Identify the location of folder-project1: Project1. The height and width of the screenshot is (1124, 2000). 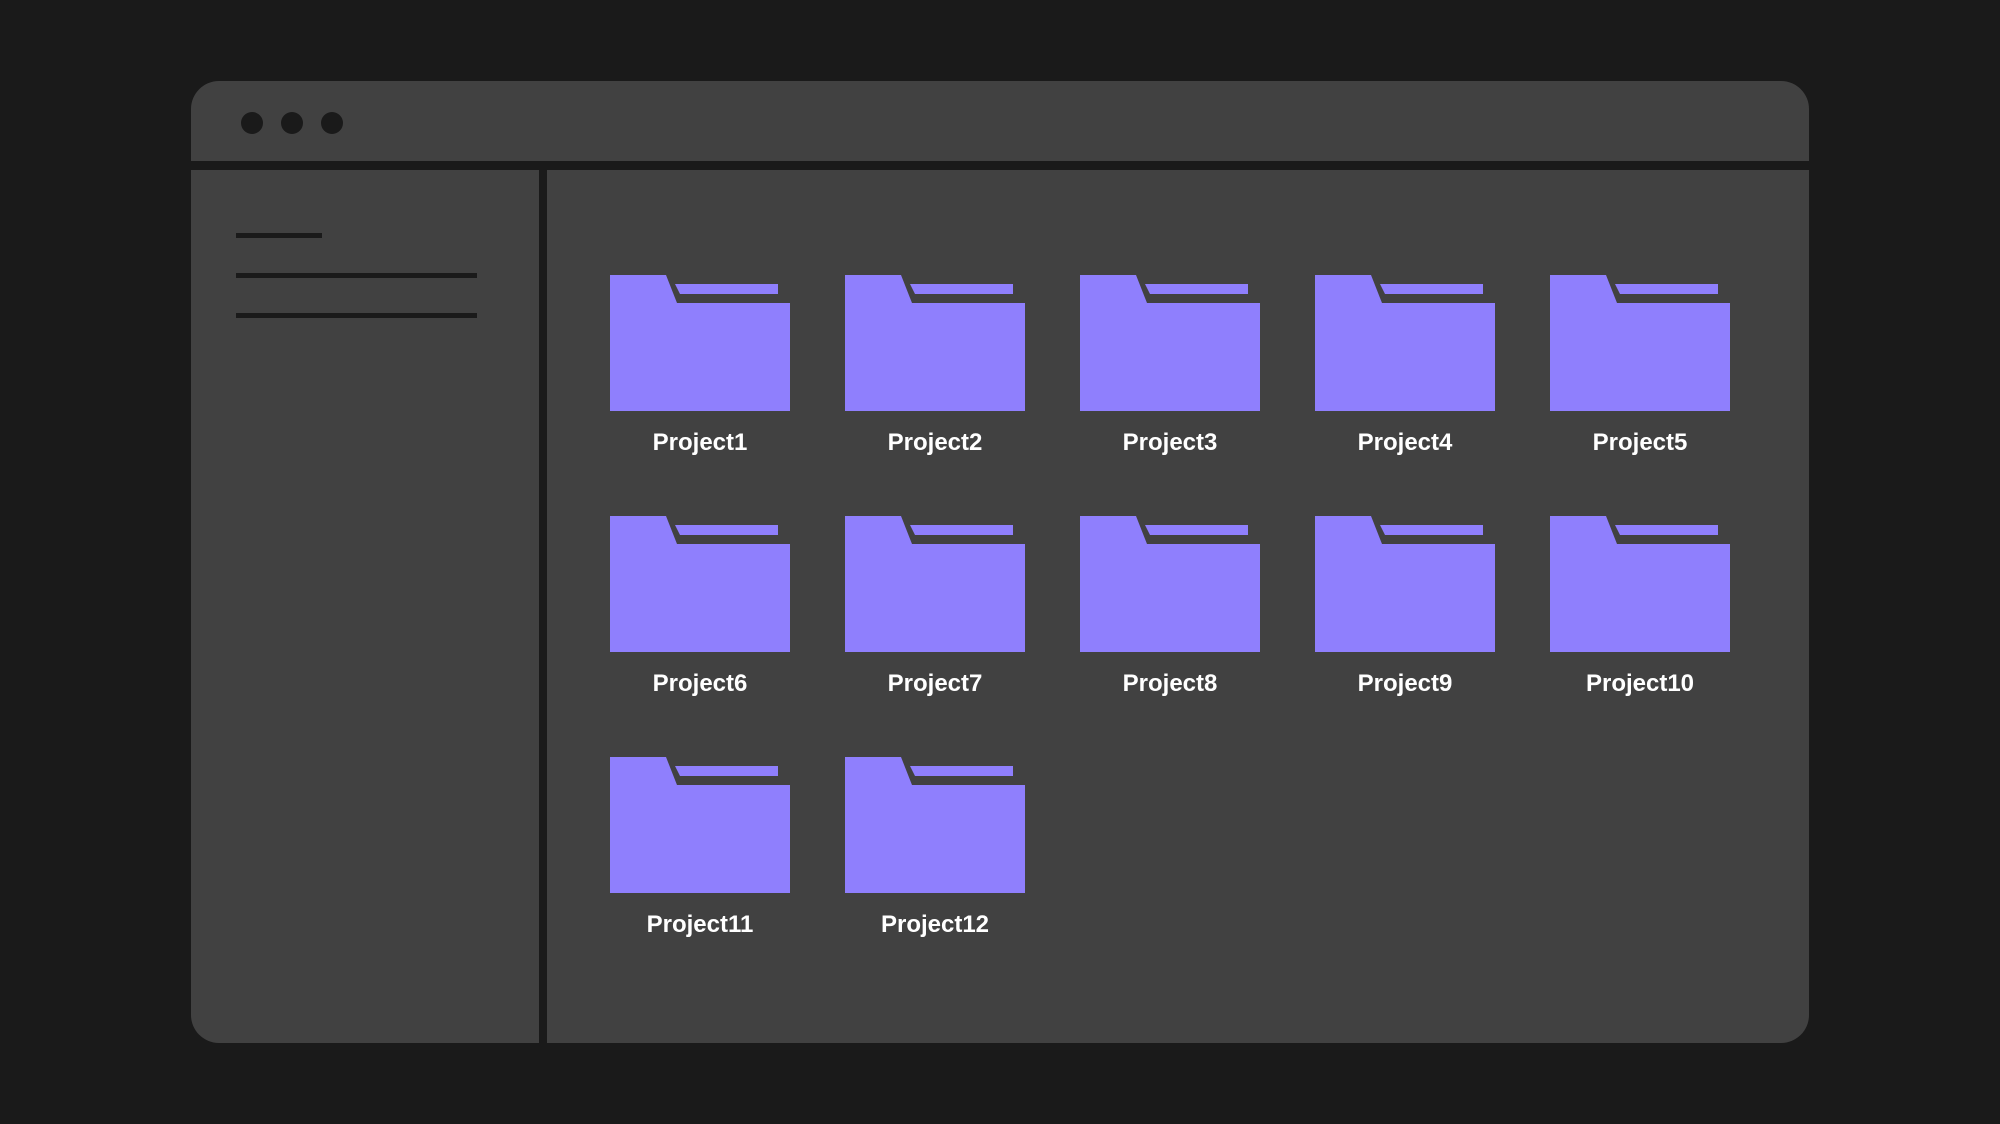
(700, 372).